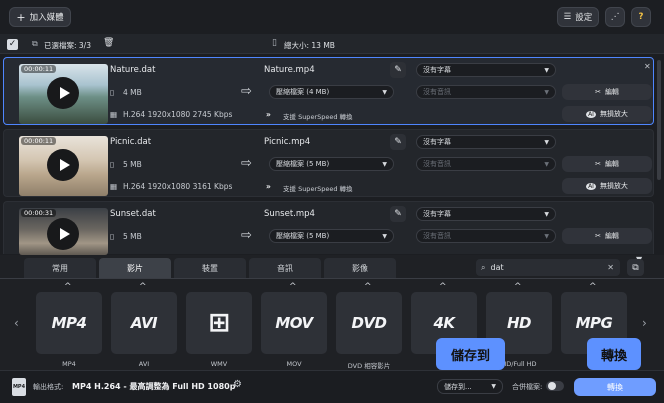 The image size is (664, 403). I want to click on scroll-left-icon: ‹, so click(16, 323).